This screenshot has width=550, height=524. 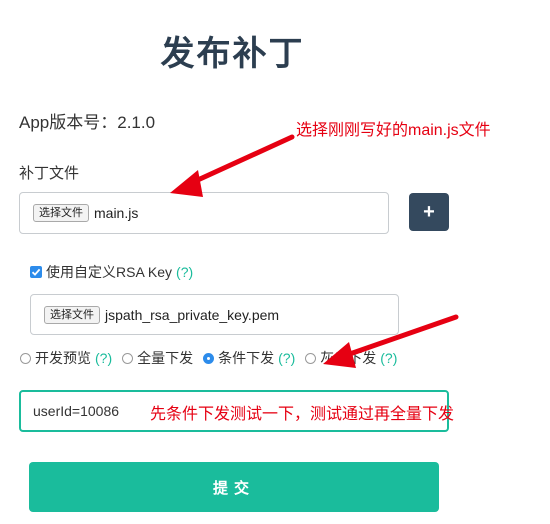 I want to click on release-mode-dev-preview: 开发预览 (?), so click(x=66, y=358).